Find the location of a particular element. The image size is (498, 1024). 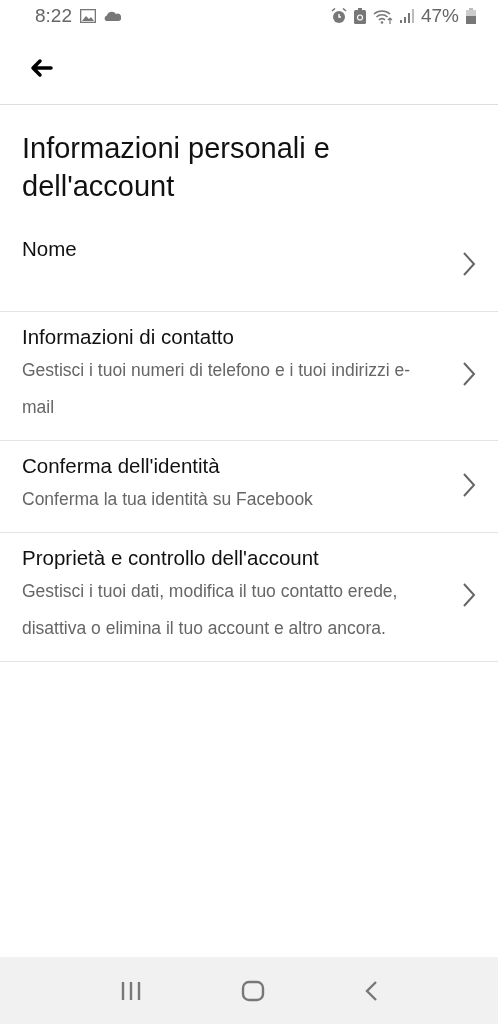

settings-row: Nome is located at coordinates (249, 266).